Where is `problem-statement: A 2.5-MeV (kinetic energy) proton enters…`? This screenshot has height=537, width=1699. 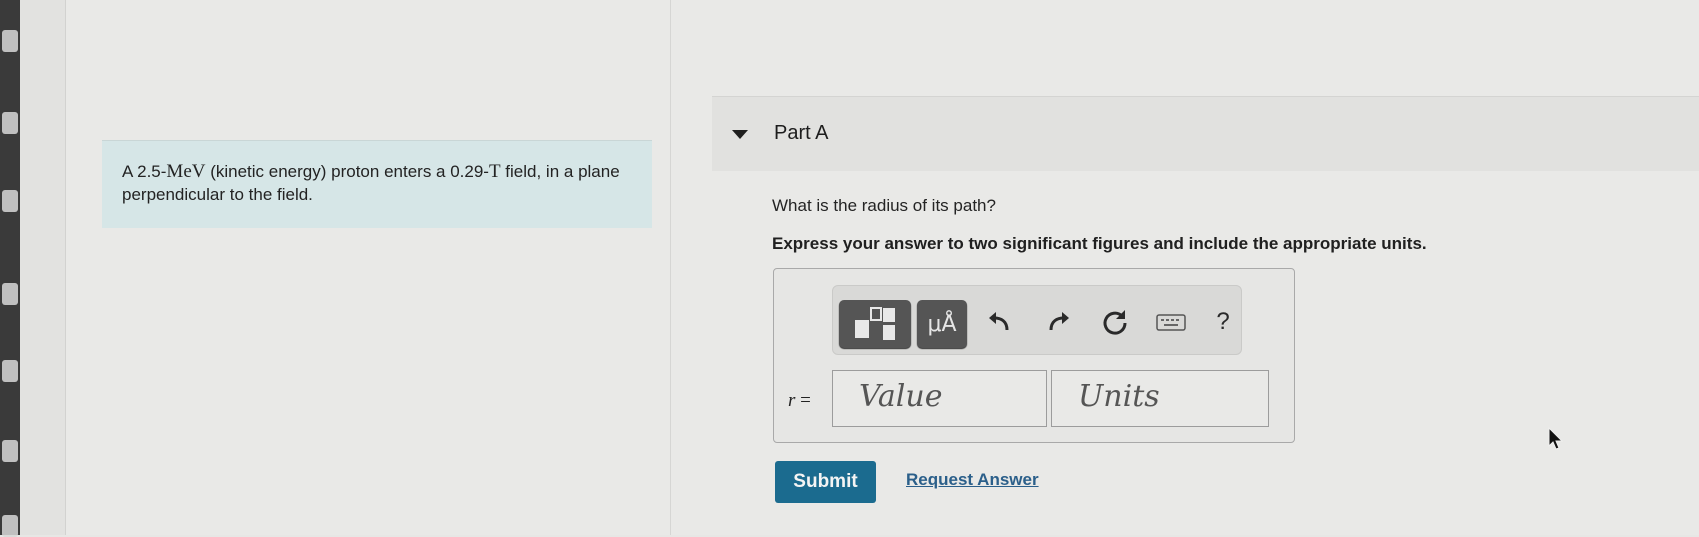 problem-statement: A 2.5-MeV (kinetic energy) proton enters… is located at coordinates (377, 184).